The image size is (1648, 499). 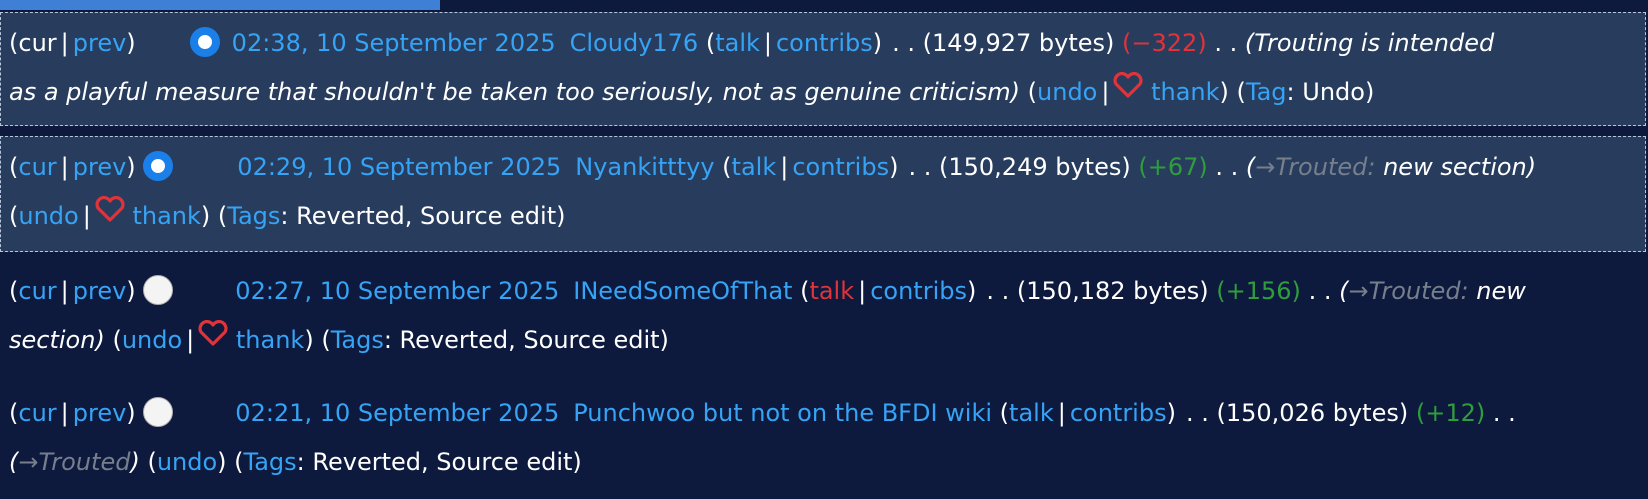 What do you see at coordinates (1035, 167) in the screenshot?
I see `byte-size: (150,249 bytes)` at bounding box center [1035, 167].